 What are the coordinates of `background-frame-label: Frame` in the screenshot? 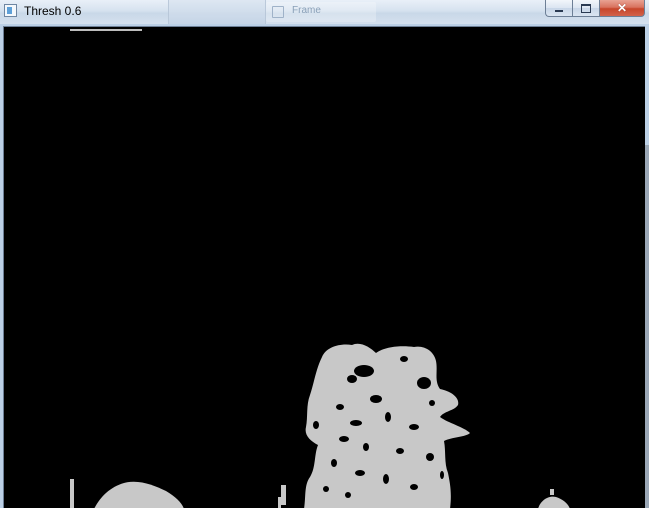 It's located at (306, 10).